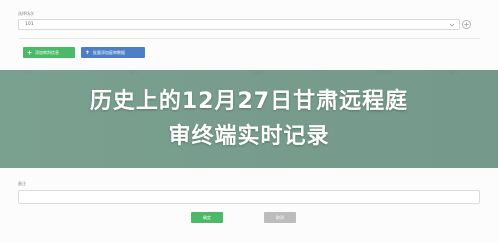  What do you see at coordinates (249, 197) in the screenshot?
I see `remarks-textarea` at bounding box center [249, 197].